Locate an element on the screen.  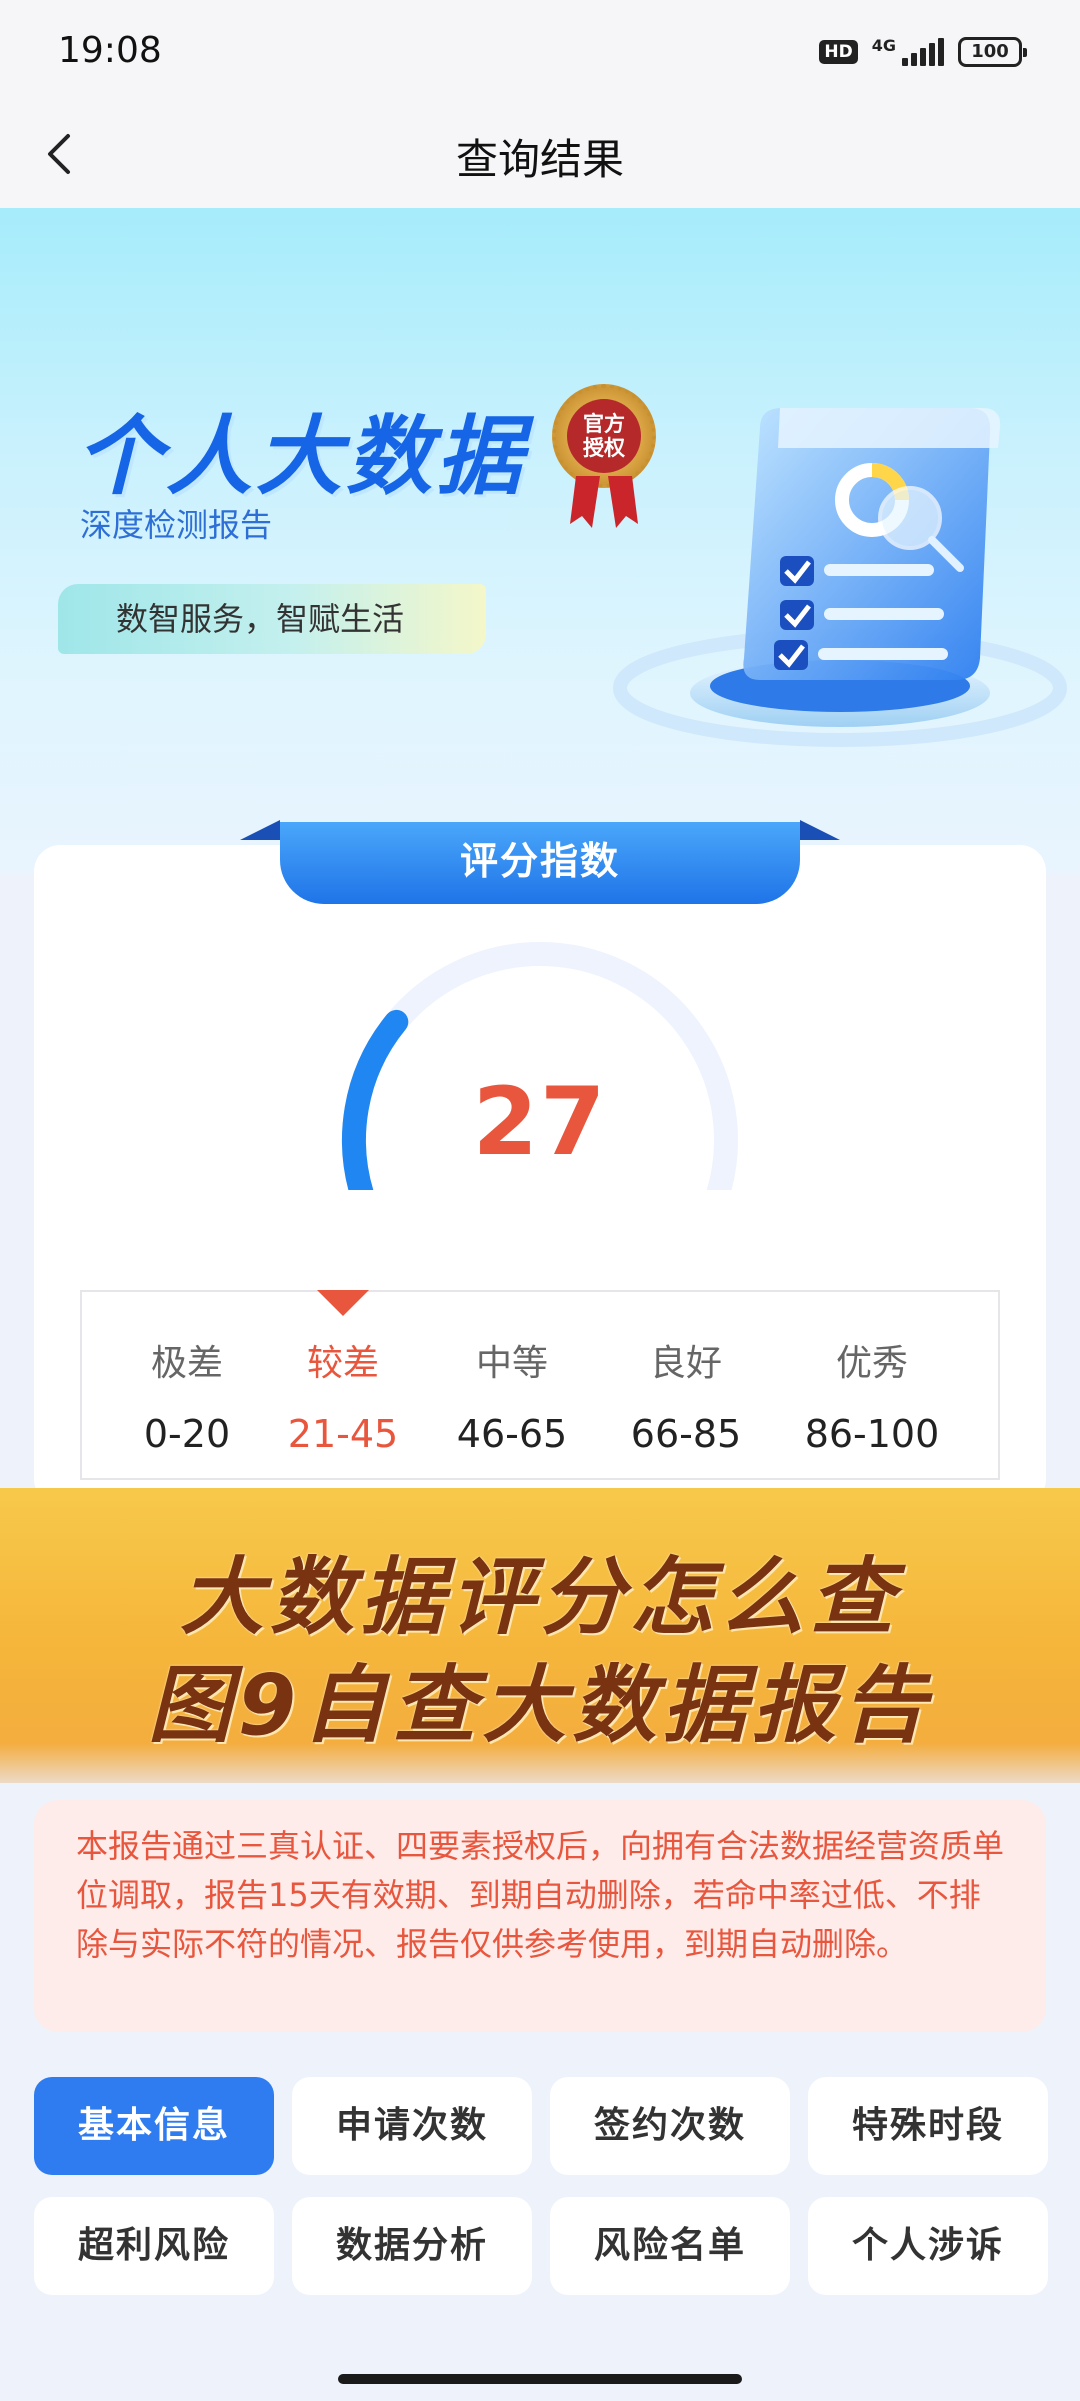
rating-scale-table: 极差 0-20 较差 21-45 中等 46-65 良好 66-85 优秀 86-100 is located at coordinates (540, 1385).